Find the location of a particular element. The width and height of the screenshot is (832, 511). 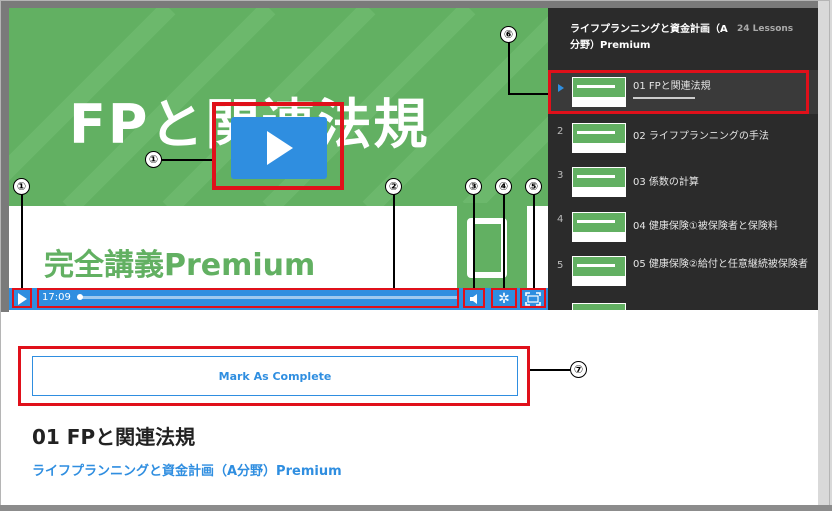

outer-border-bottom is located at coordinates (416, 508).